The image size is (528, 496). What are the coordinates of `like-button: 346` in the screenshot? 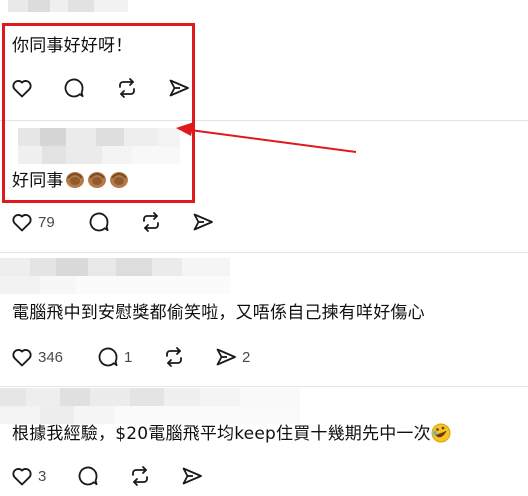 It's located at (53, 357).